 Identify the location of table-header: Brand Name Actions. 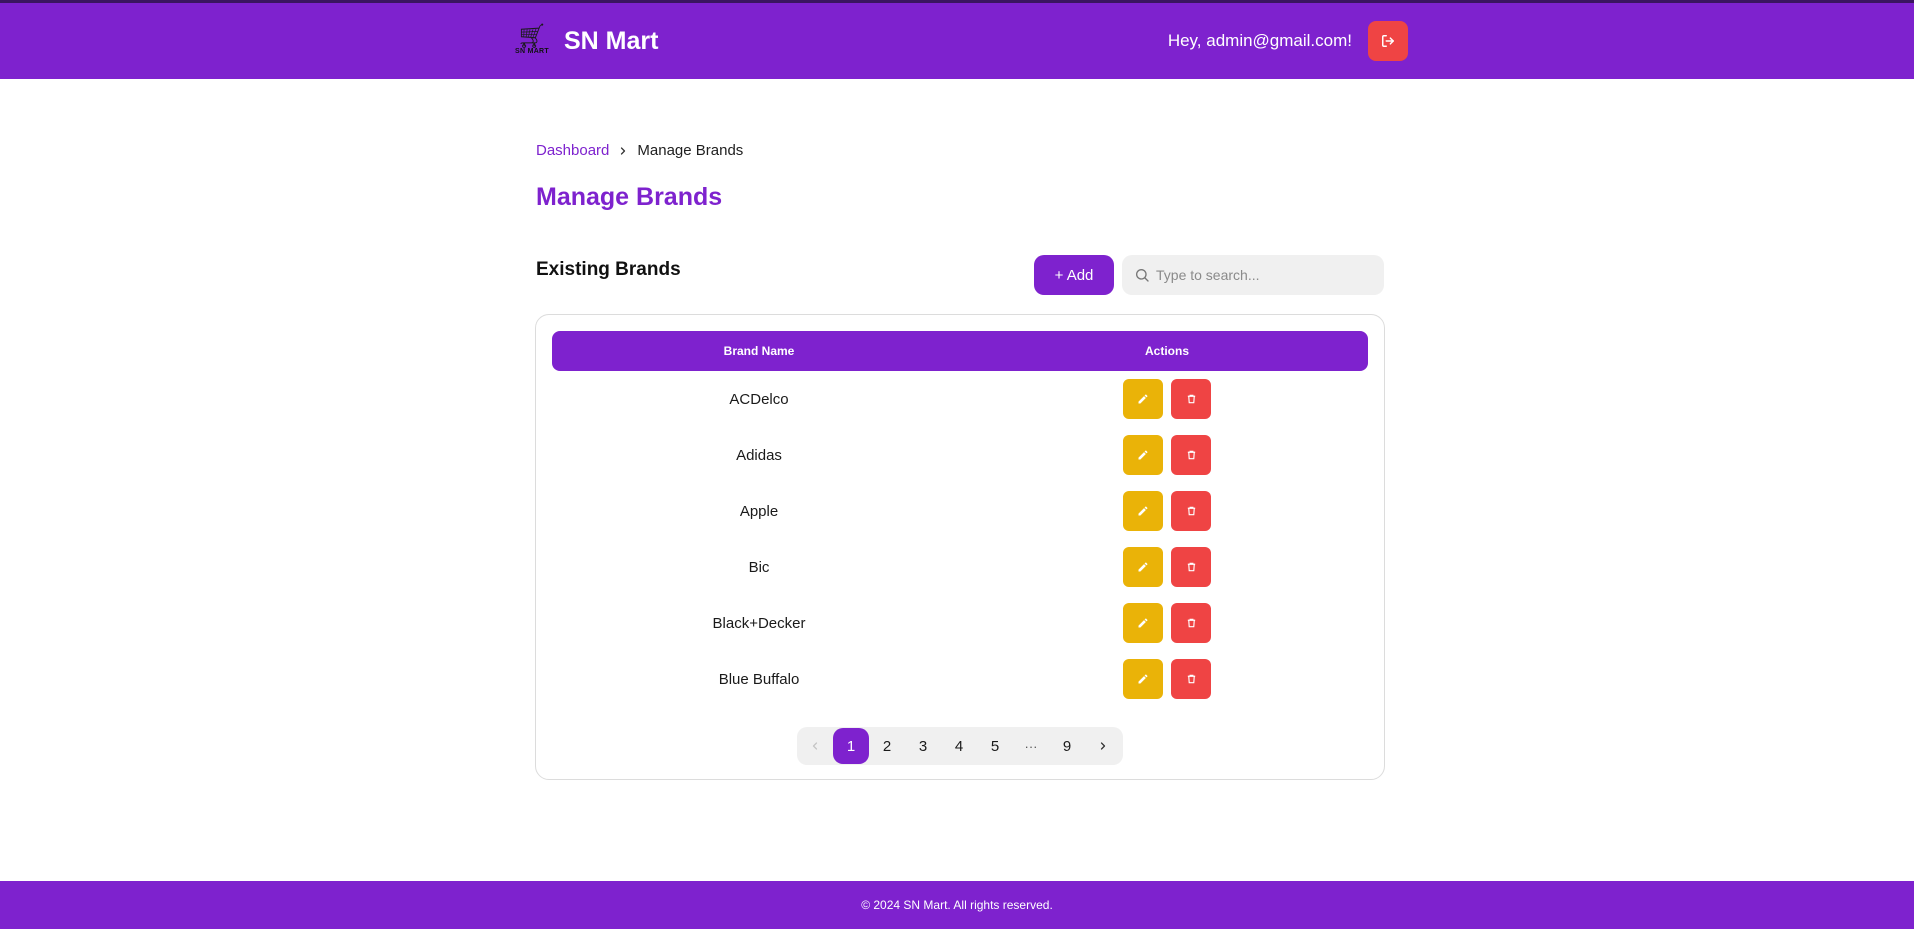
(960, 351).